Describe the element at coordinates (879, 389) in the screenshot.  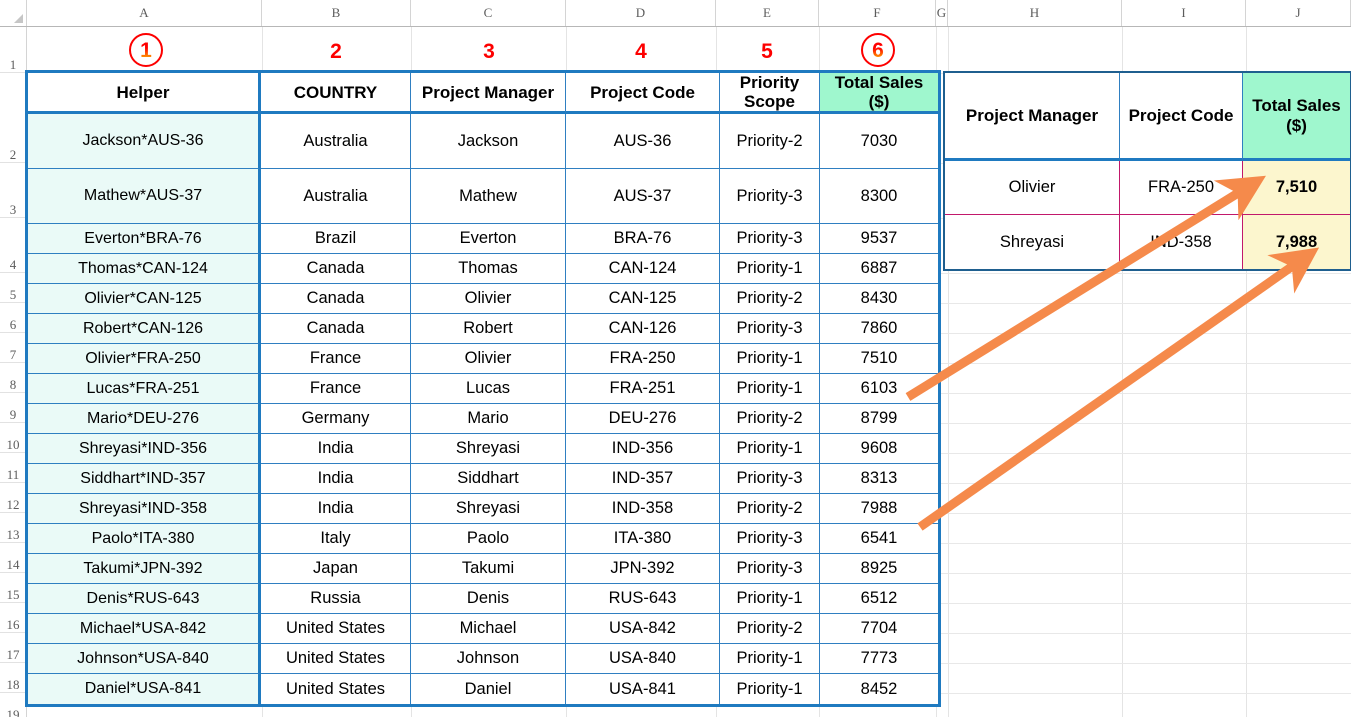
I see `cell-total-sales: 6103` at that location.